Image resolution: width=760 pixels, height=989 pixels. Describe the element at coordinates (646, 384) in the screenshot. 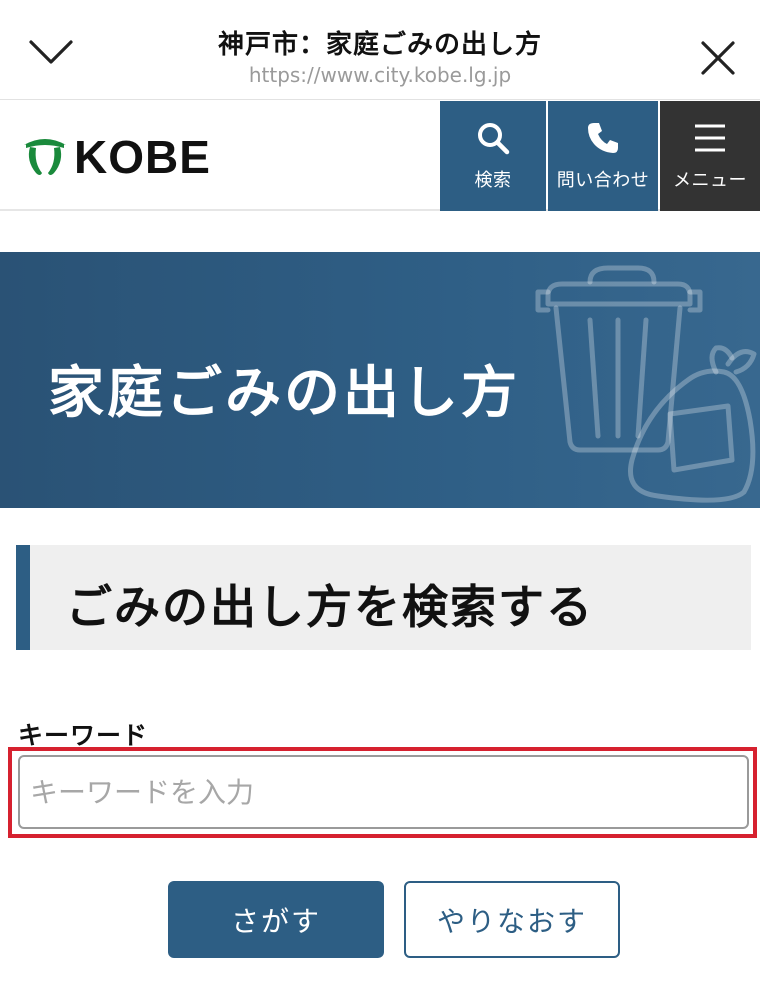

I see `trash-can-illustration-icon` at that location.